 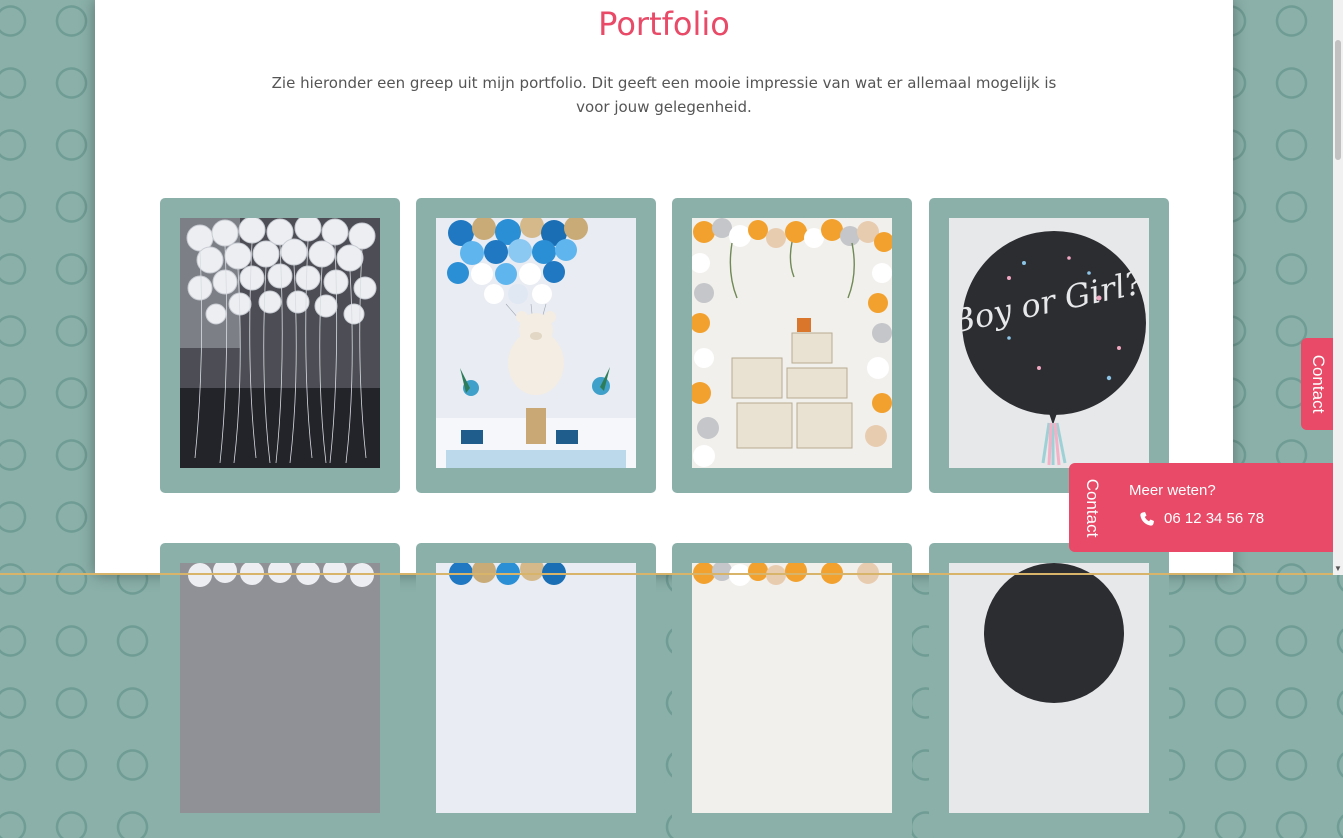 I want to click on phone-link: 06 12 34 56 78, so click(x=1201, y=518).